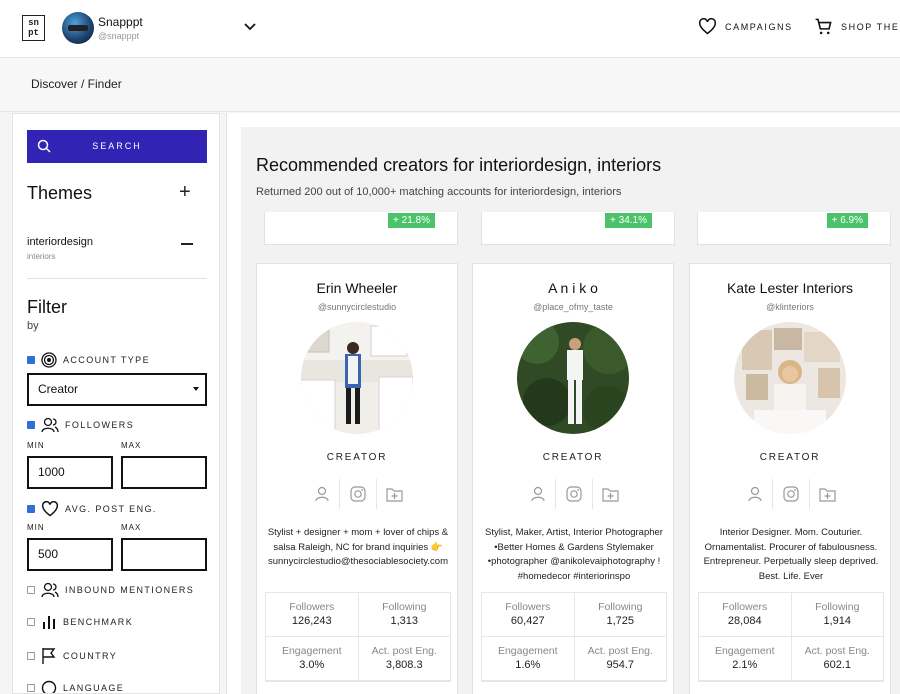  I want to click on filter-by-label: by, so click(33, 326).